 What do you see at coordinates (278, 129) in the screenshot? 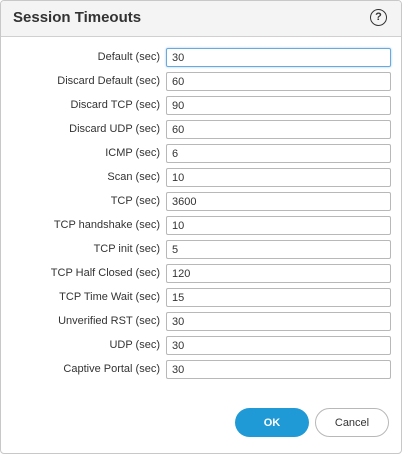
I see `discard-udp-timeout-input` at bounding box center [278, 129].